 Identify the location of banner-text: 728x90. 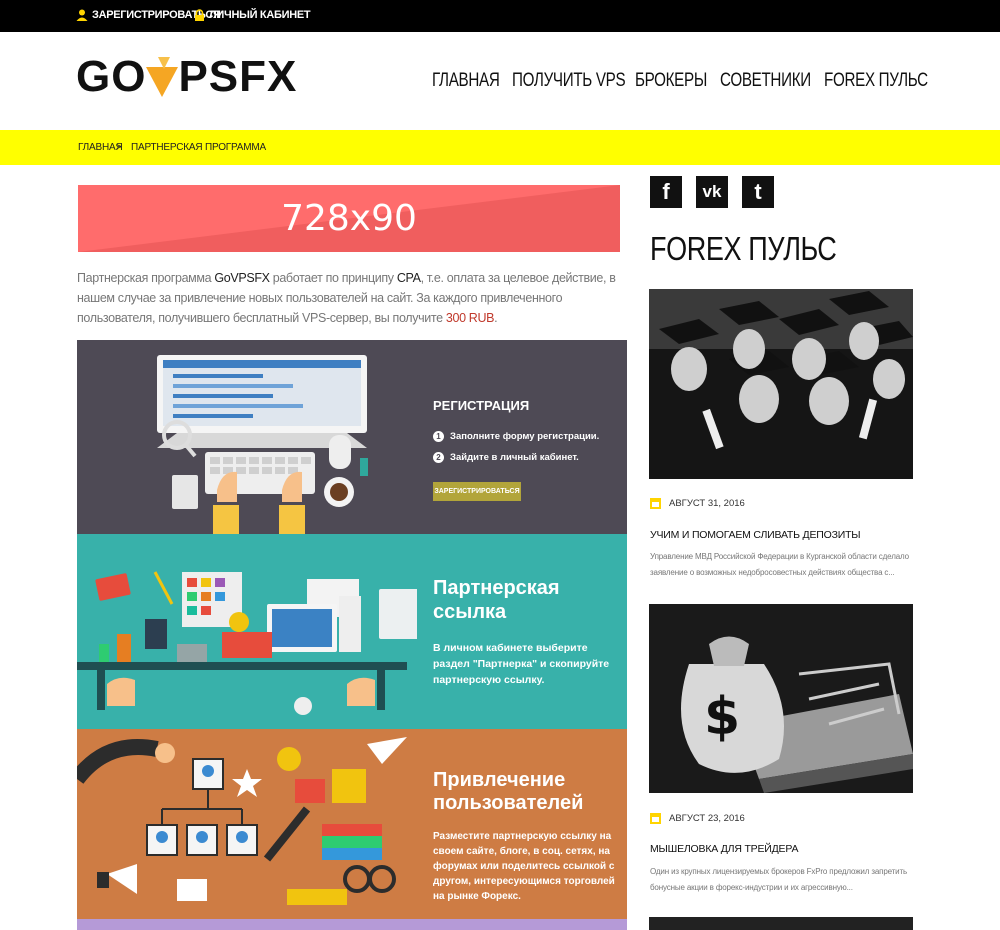
(349, 218).